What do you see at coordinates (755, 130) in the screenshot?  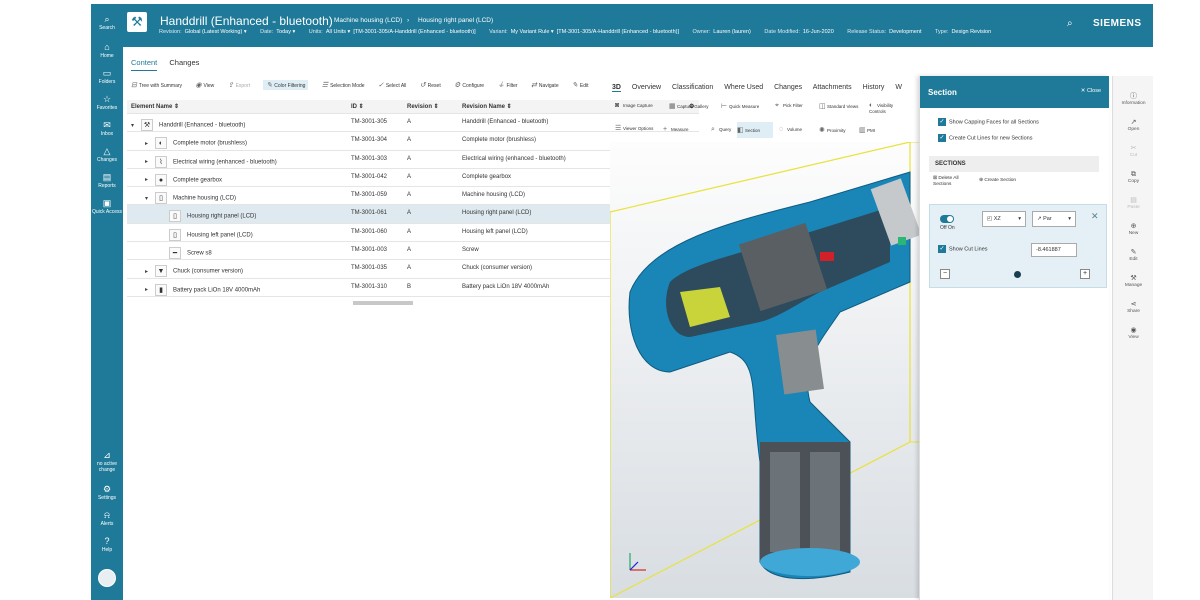 I see `section-button: ◧Section` at bounding box center [755, 130].